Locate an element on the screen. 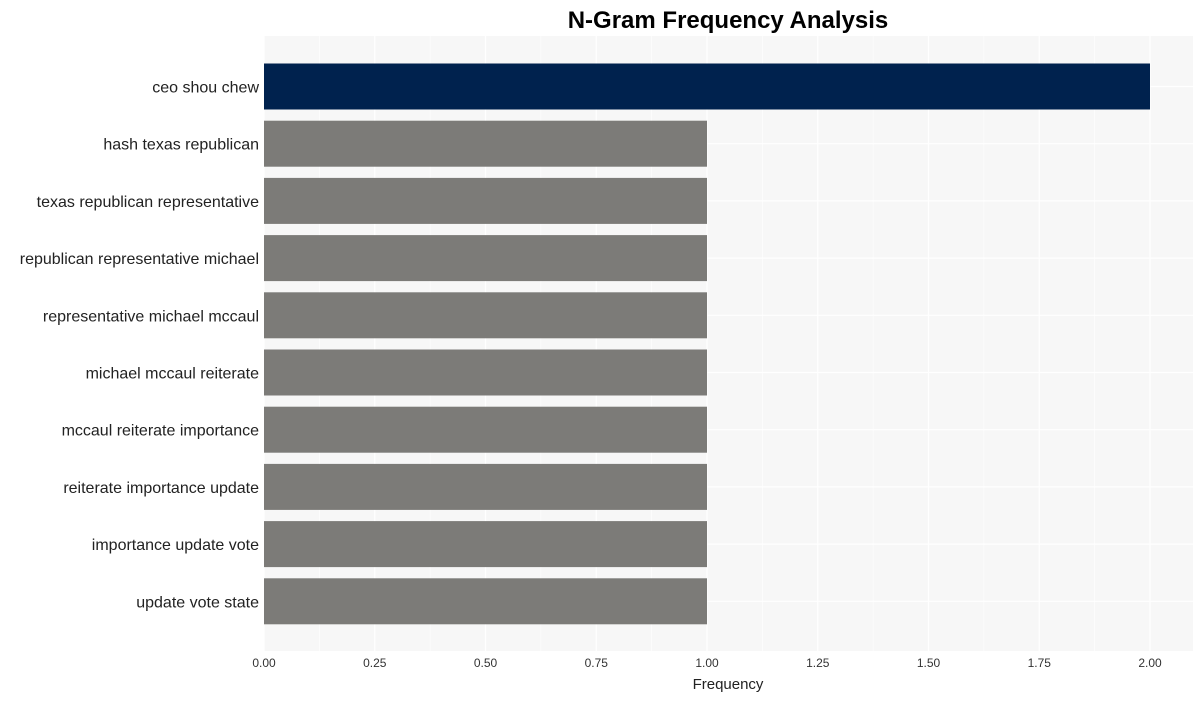 This screenshot has height=701, width=1203. bar-update-vote-state is located at coordinates (485, 601).